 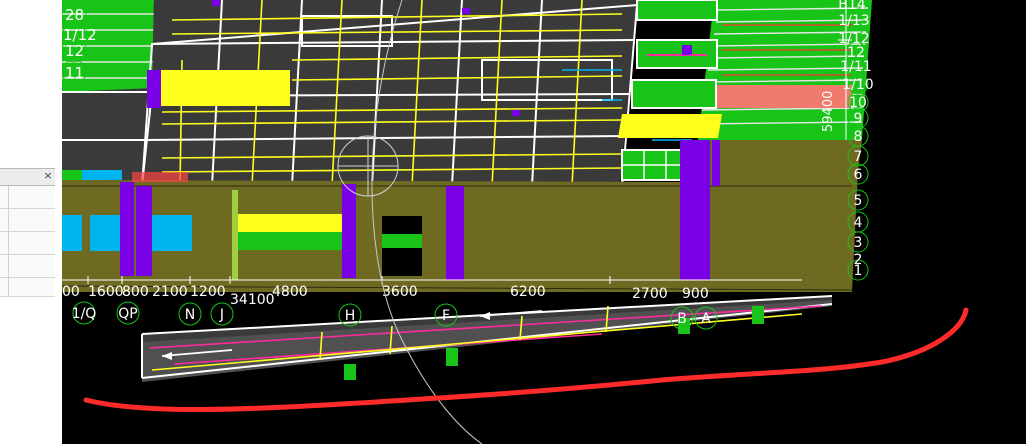 What do you see at coordinates (446, 316) in the screenshot?
I see `grid-label-f: F` at bounding box center [446, 316].